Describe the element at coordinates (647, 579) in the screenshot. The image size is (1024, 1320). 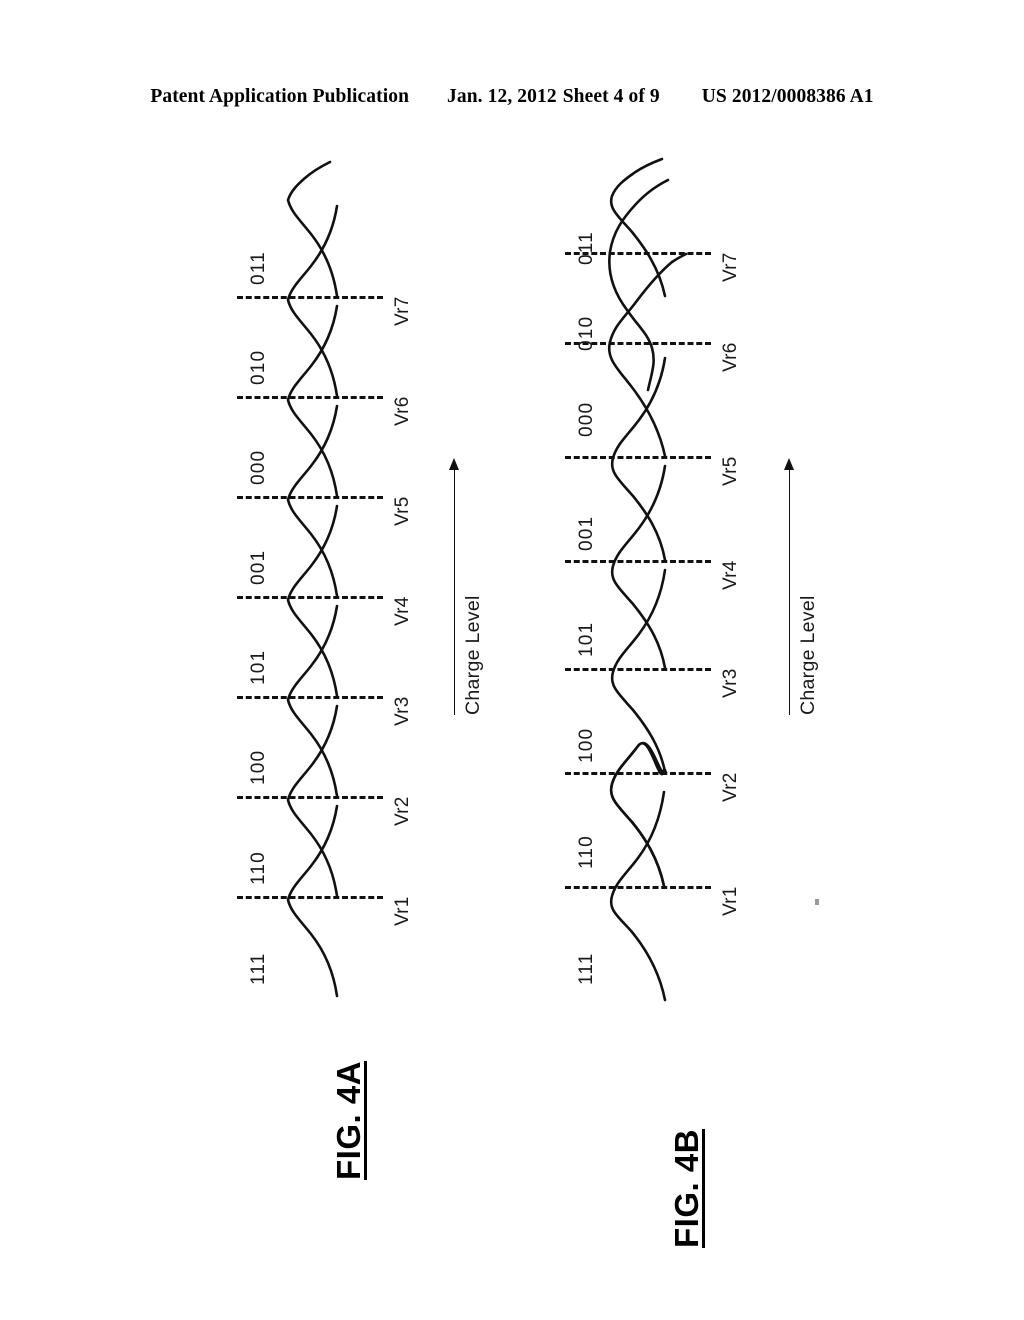
I see `figure-4b-distribution-curves` at that location.